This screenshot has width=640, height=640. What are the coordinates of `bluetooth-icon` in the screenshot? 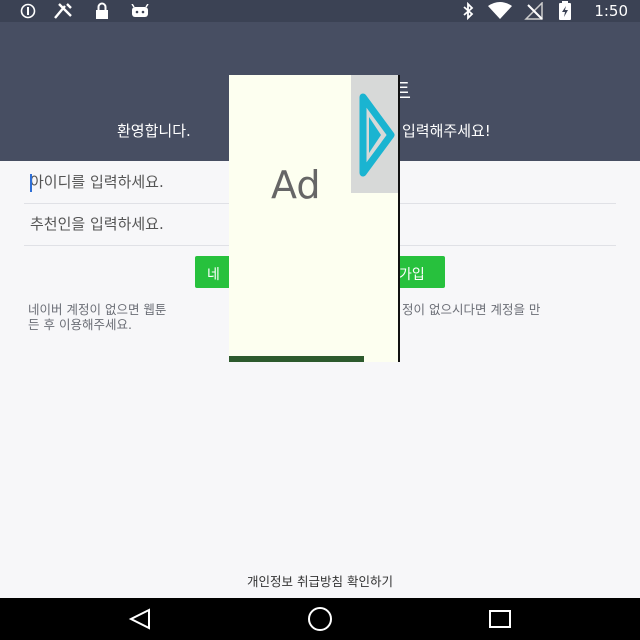 It's located at (468, 11).